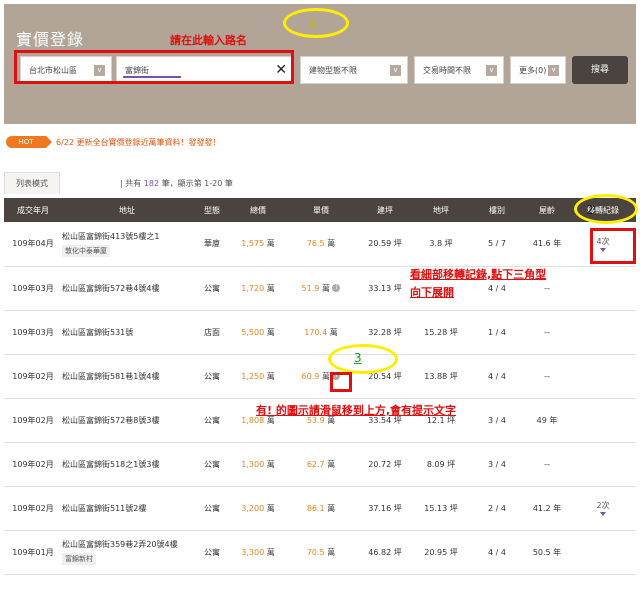 This screenshot has width=640, height=593. I want to click on cell-building-area: 33.13 坪, so click(385, 288).